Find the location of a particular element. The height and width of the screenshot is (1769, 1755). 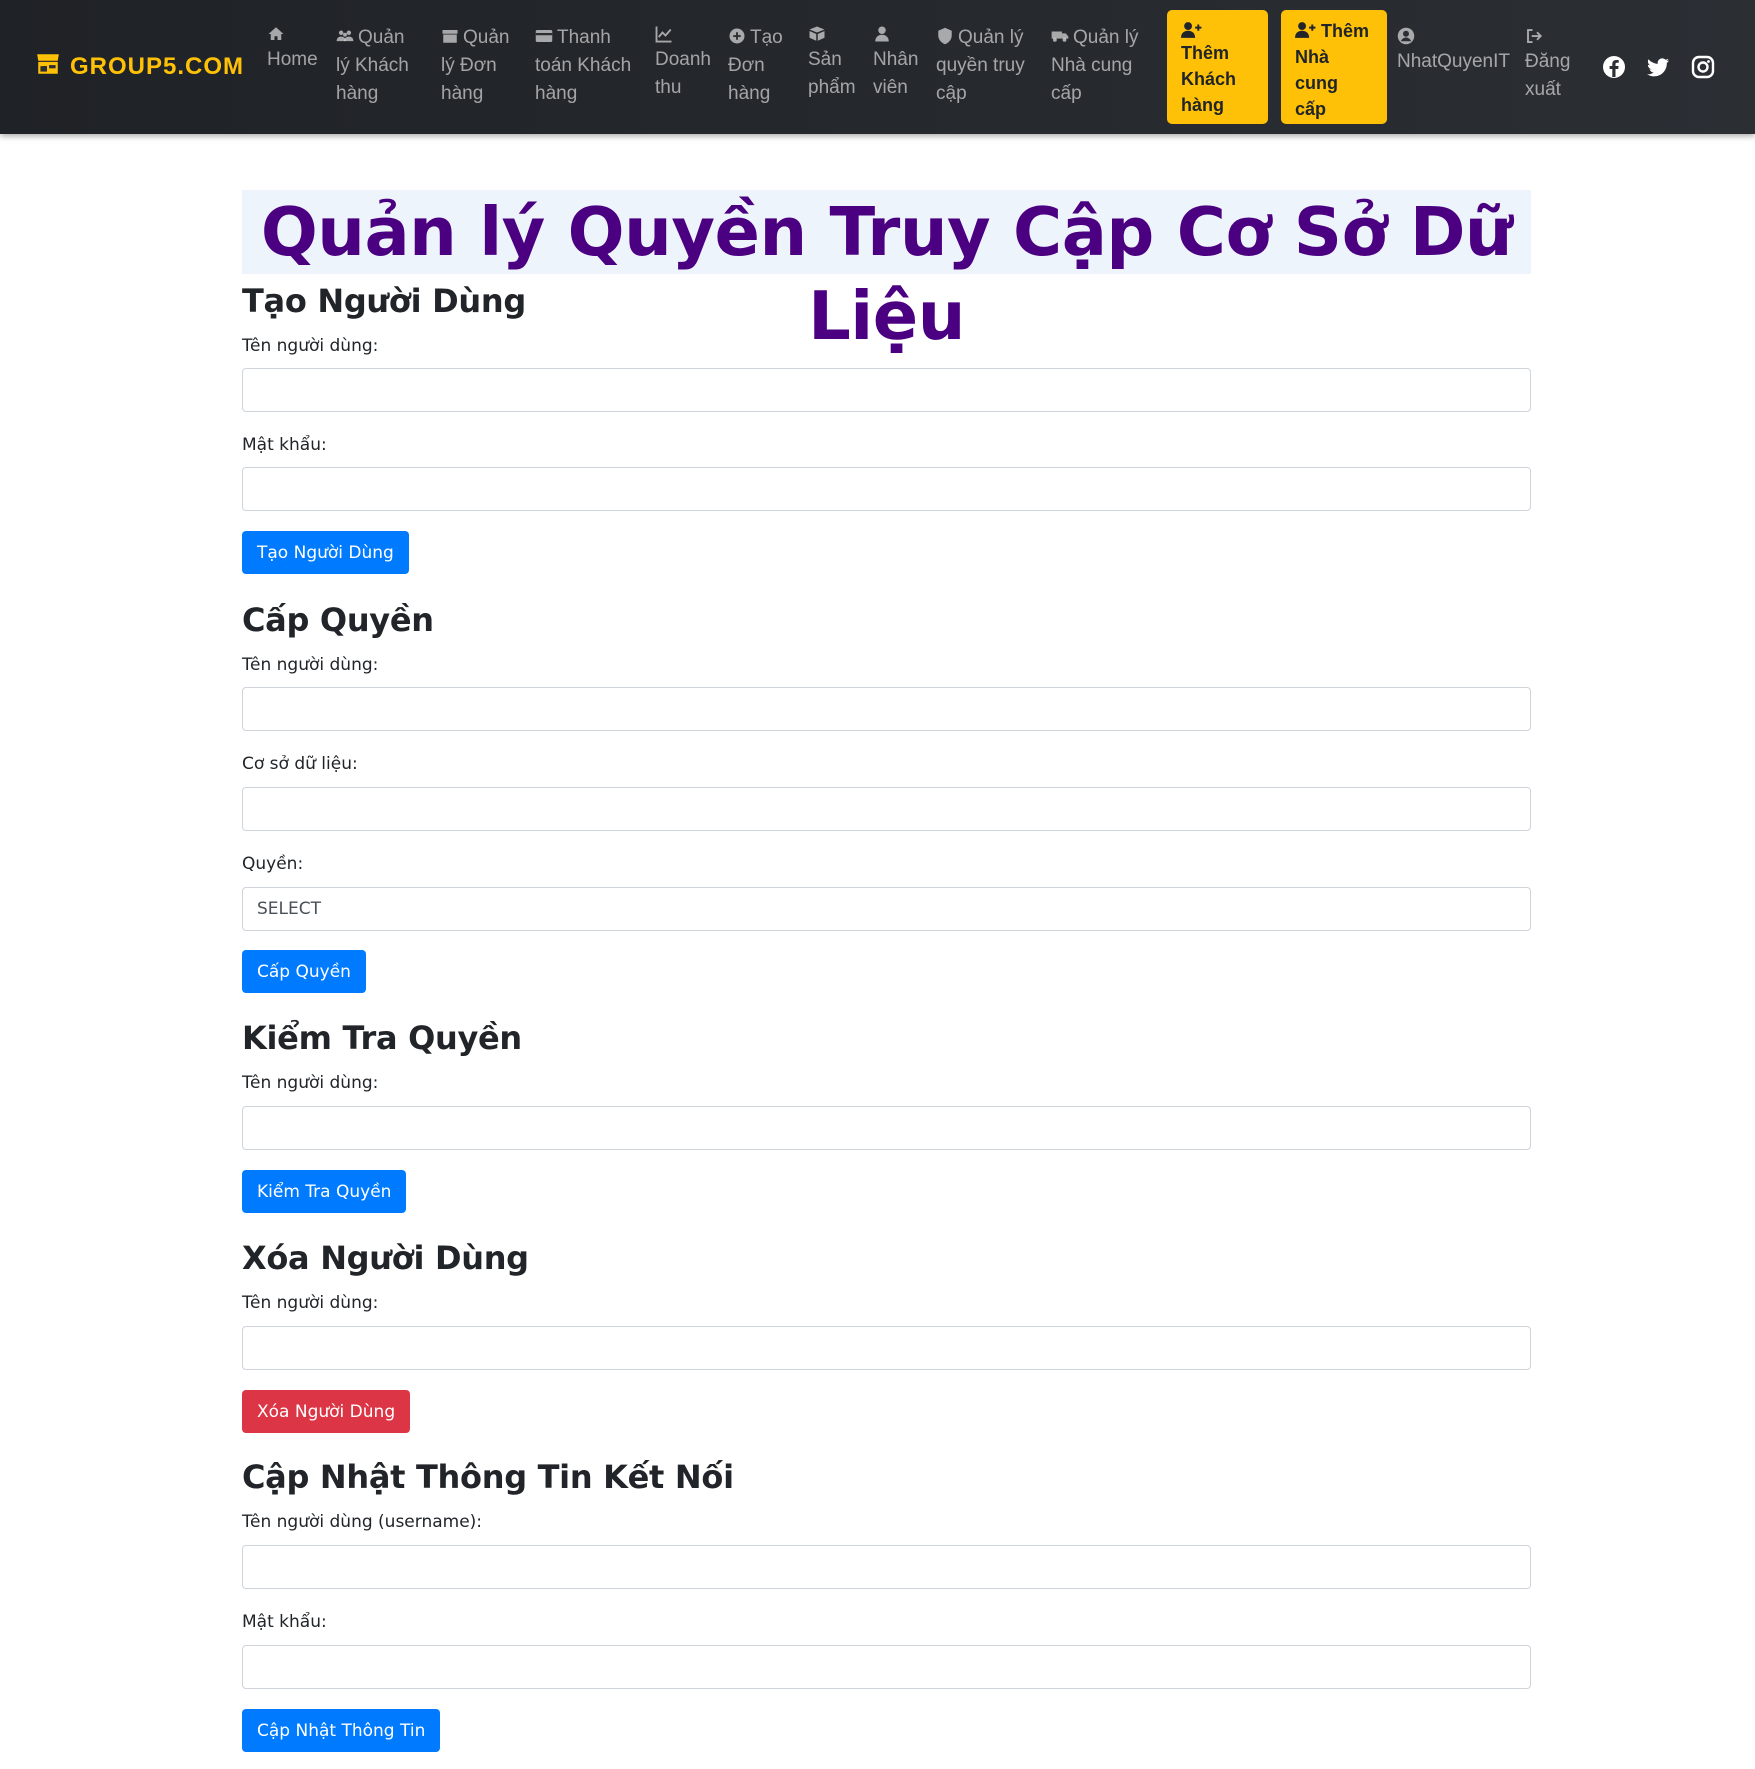

nav-logout-label-1: Đăng is located at coordinates (1548, 61).